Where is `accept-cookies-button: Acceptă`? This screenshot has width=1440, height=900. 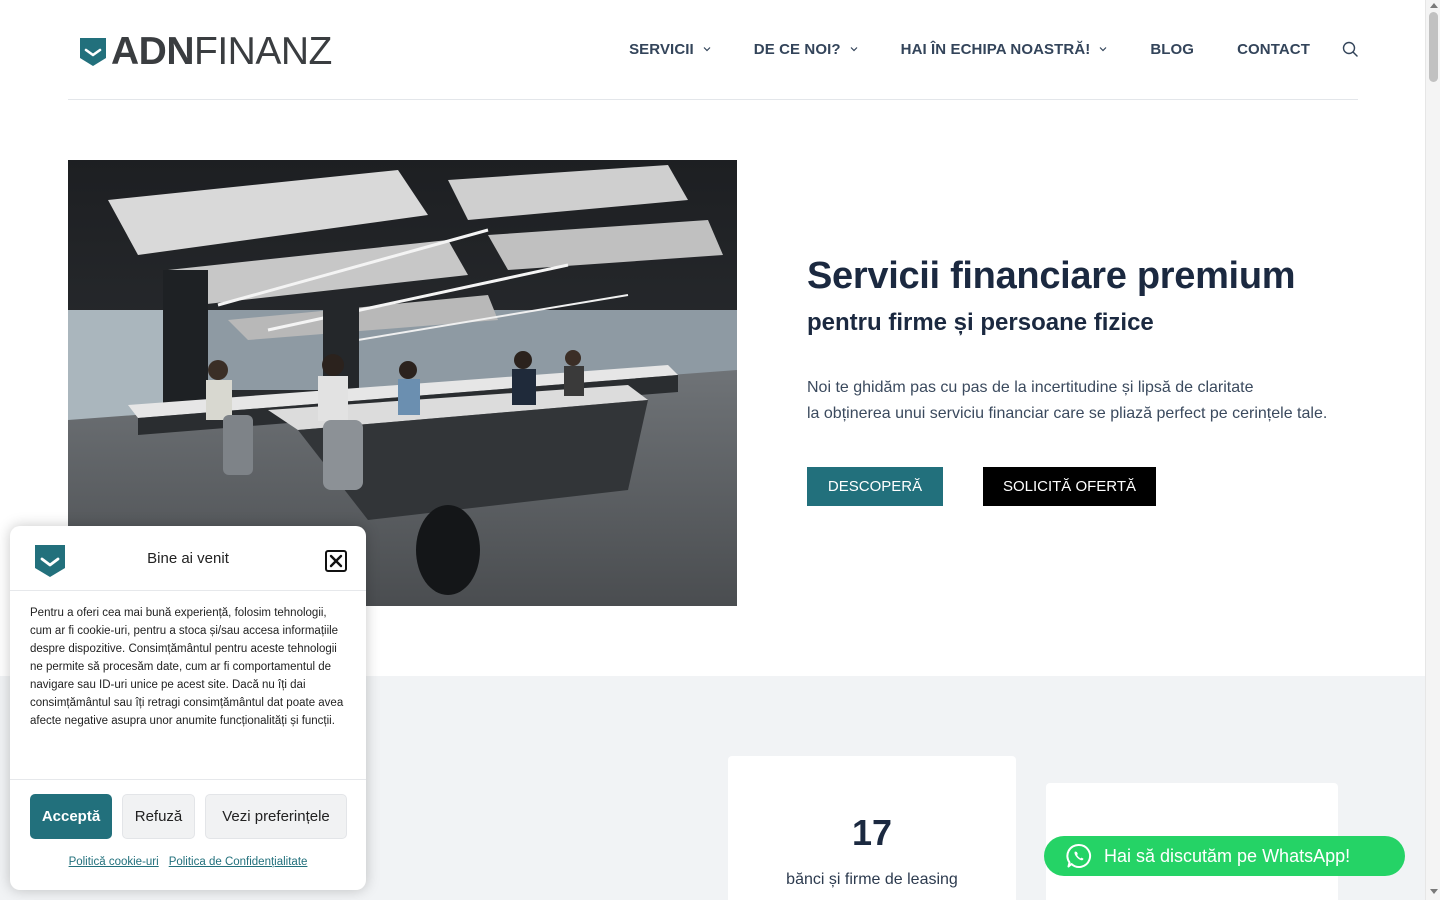 accept-cookies-button: Acceptă is located at coordinates (71, 816).